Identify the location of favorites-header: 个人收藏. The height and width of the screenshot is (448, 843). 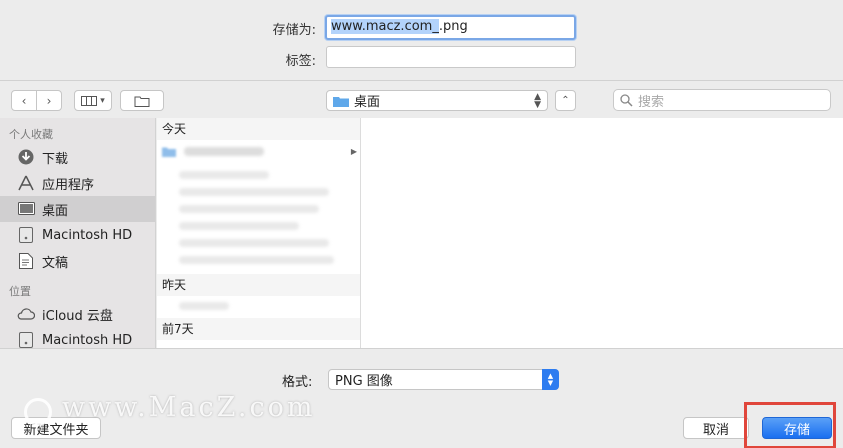
(31, 134).